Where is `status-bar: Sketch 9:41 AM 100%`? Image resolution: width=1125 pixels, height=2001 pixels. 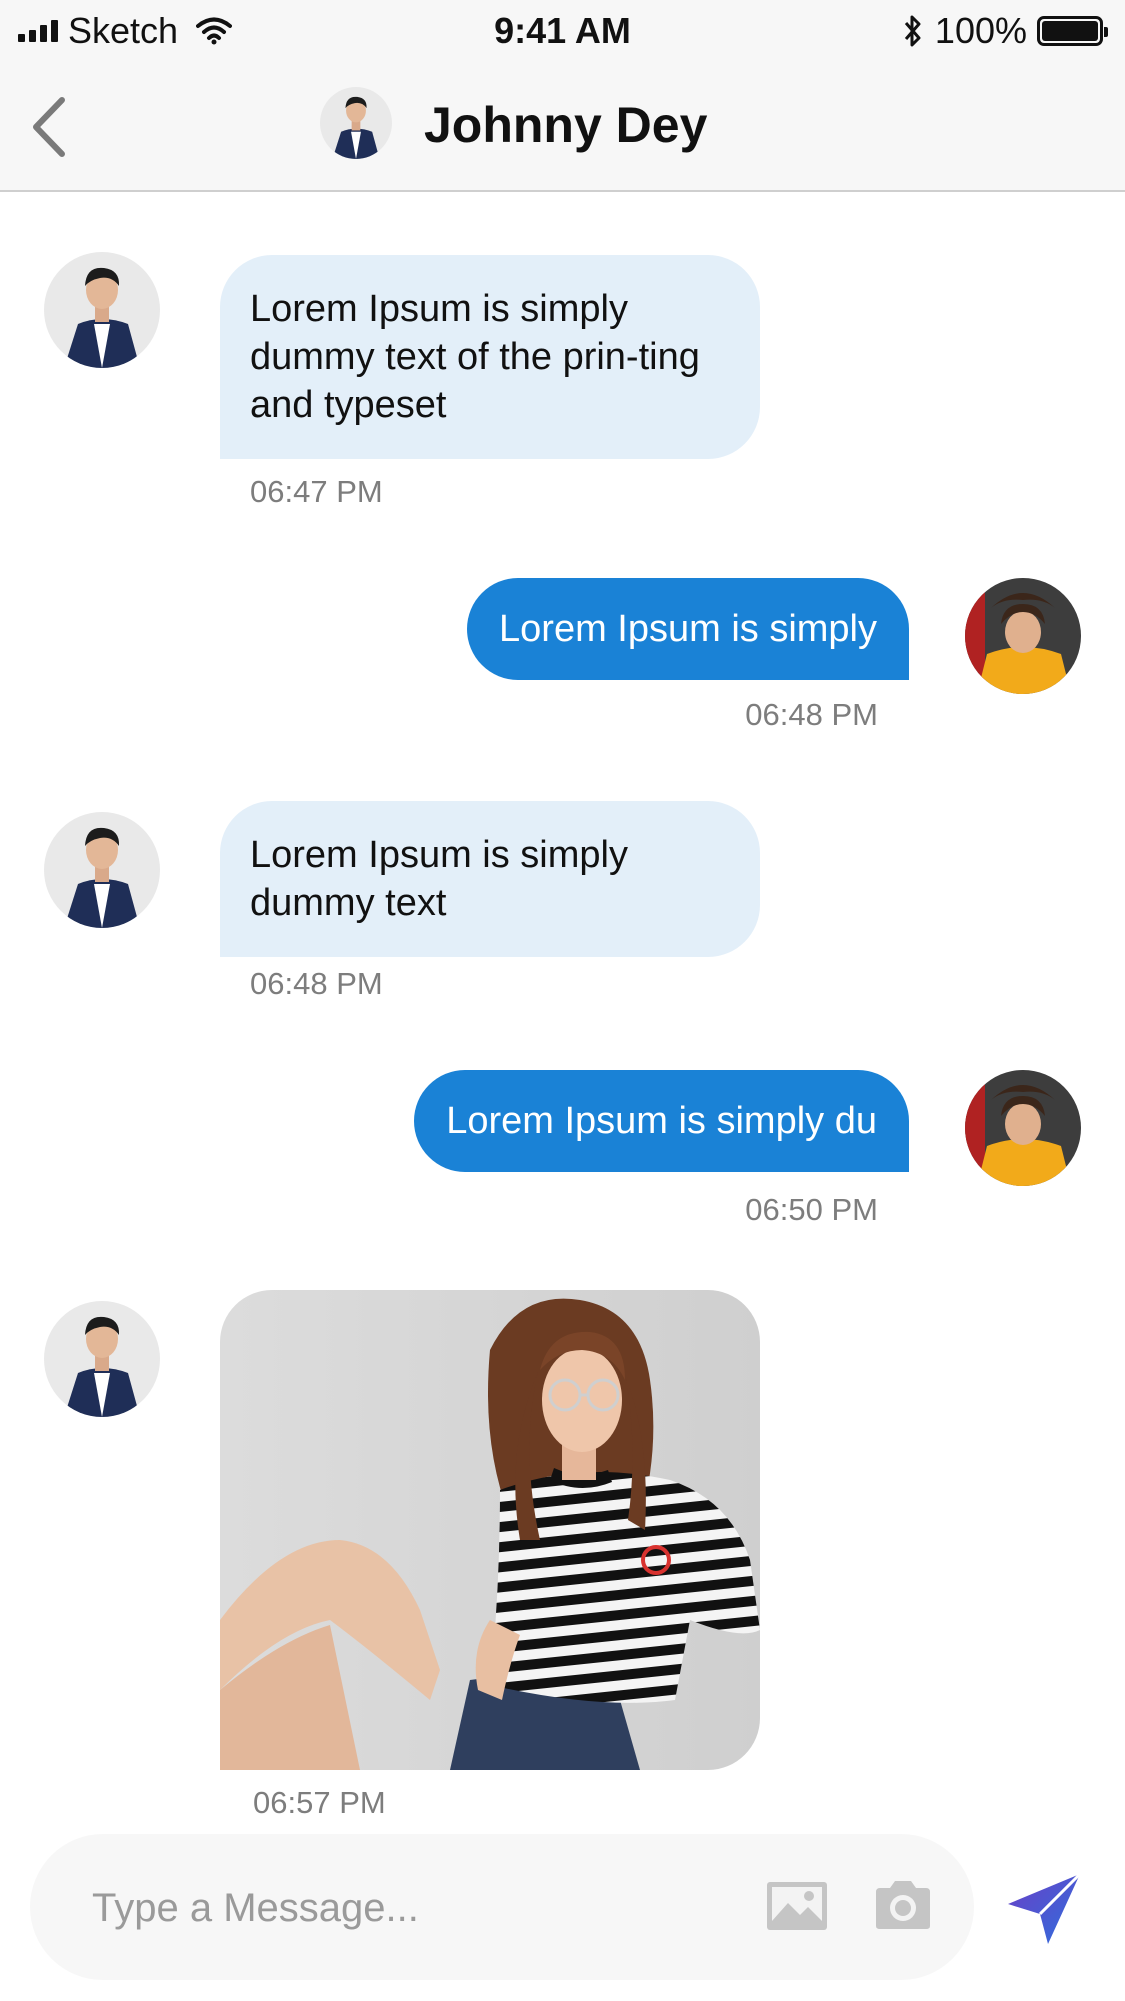
status-bar: Sketch 9:41 AM 100% is located at coordinates (562, 31).